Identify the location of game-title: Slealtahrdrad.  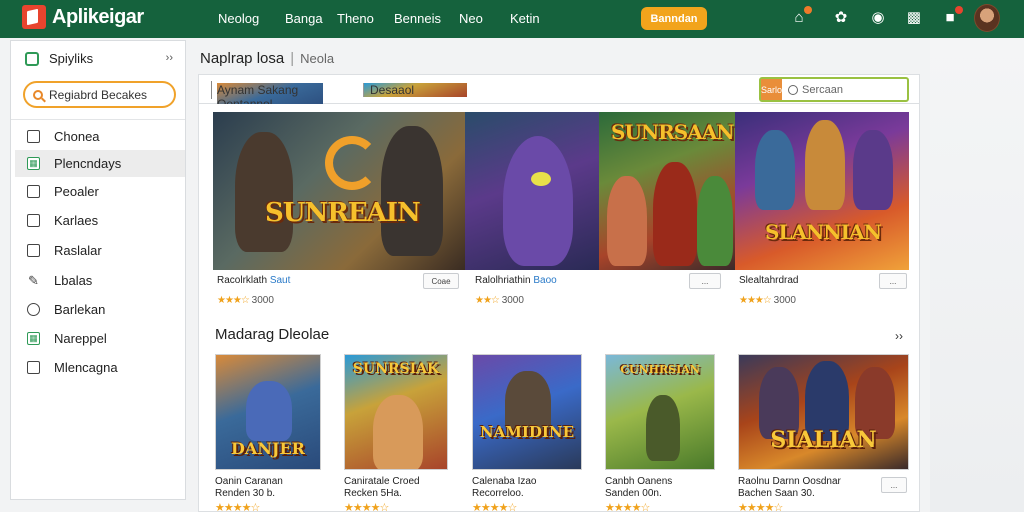
(768, 280).